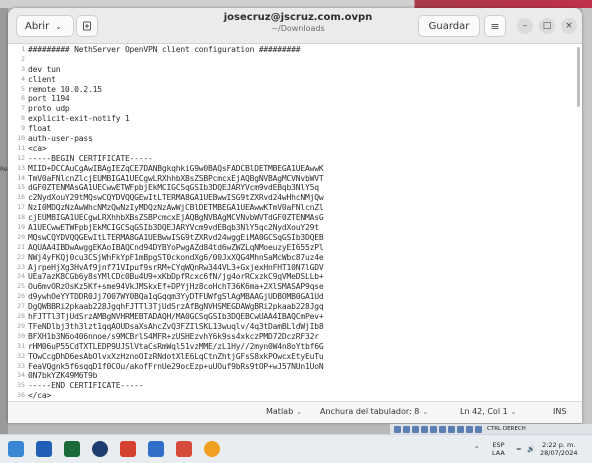 The width and height of the screenshot is (592, 463). Describe the element at coordinates (374, 411) in the screenshot. I see `tab-width-selector: Anchura del tabulador: 8 ⌄` at that location.